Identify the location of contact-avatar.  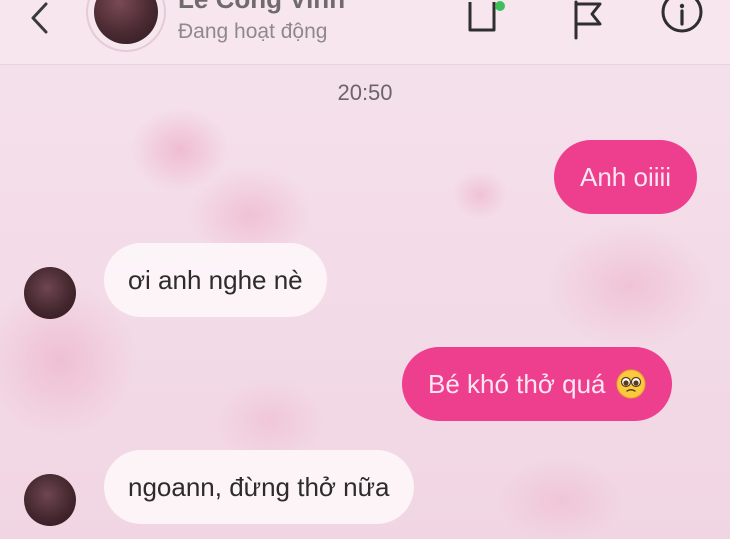
(126, 25).